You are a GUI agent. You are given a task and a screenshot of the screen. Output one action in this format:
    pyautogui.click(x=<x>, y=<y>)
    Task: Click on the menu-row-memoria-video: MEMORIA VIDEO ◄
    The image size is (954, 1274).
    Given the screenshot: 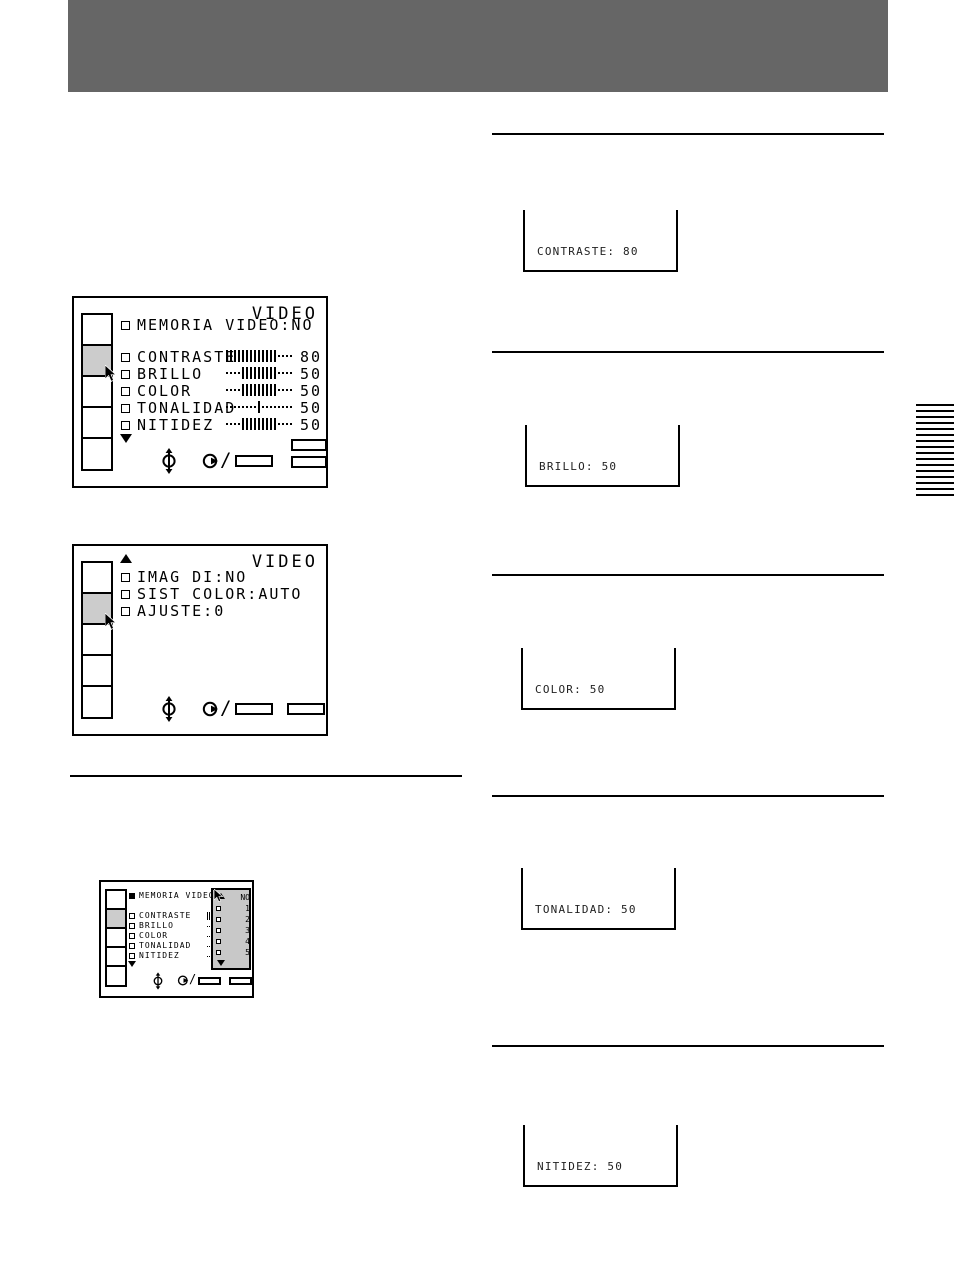 What is the action you would take?
    pyautogui.click(x=174, y=895)
    